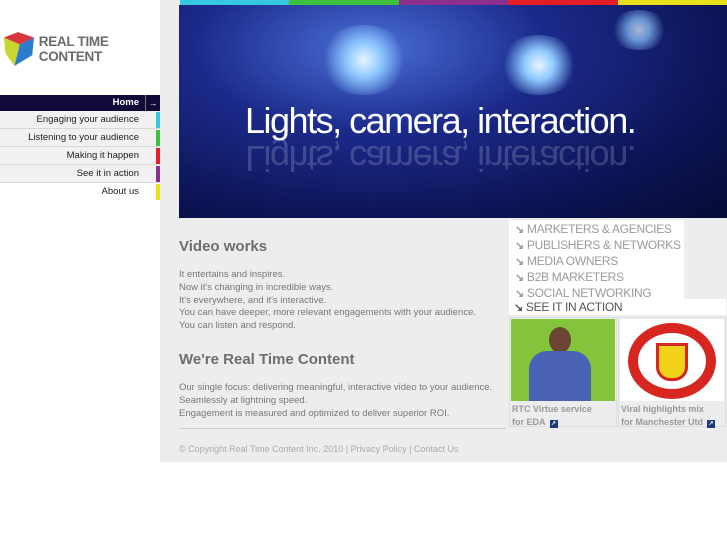 This screenshot has height=545, width=727. I want to click on privacy-link: Privacy Policy, so click(379, 449).